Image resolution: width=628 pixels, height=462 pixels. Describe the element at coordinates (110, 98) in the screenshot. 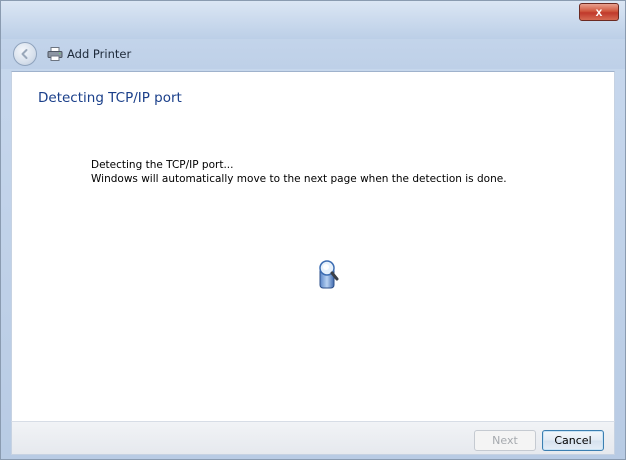

I see `page-heading: Detecting TCP/IP port` at that location.